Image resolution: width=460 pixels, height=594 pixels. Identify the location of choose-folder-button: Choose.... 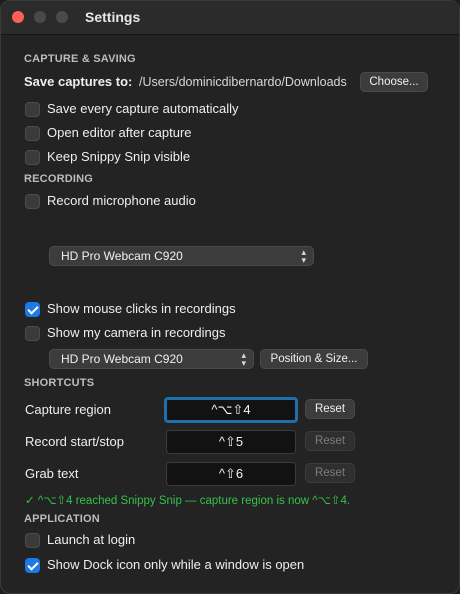
(394, 82).